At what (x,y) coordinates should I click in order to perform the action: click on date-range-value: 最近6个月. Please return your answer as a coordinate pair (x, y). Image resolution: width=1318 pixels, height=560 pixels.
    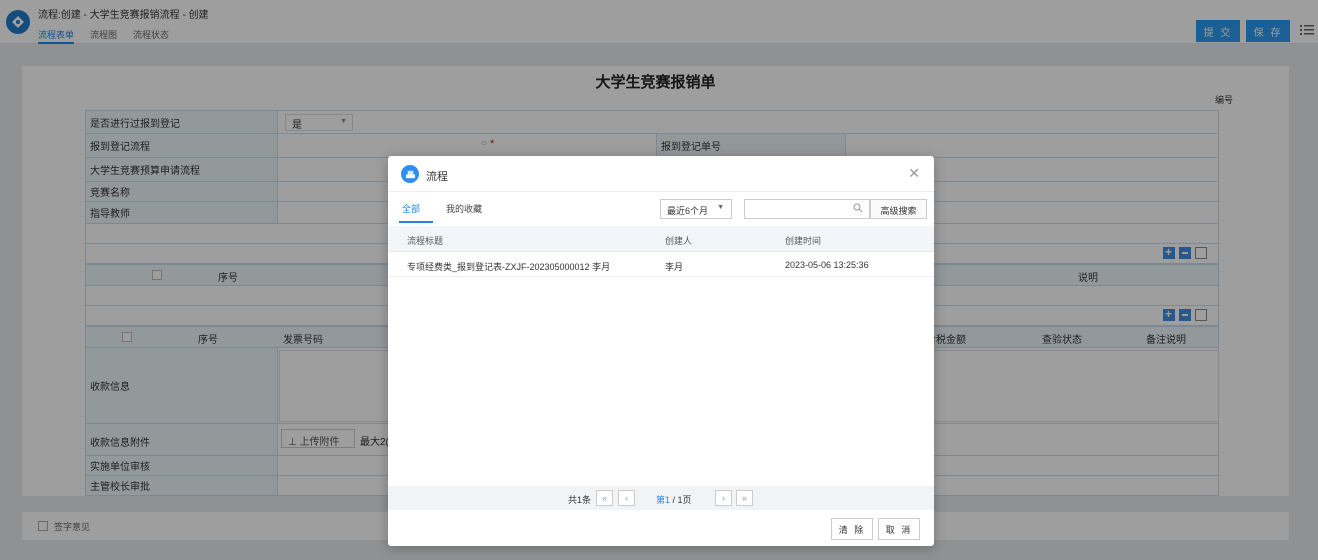
    Looking at the image, I should click on (688, 211).